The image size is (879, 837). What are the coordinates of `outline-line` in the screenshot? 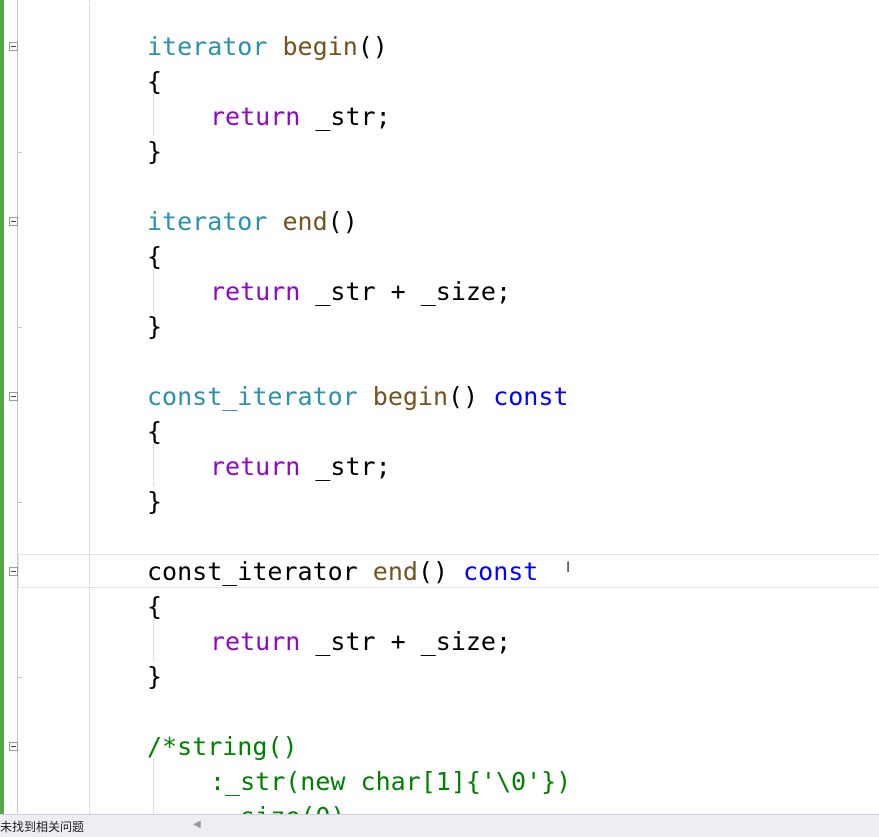 It's located at (17, 407).